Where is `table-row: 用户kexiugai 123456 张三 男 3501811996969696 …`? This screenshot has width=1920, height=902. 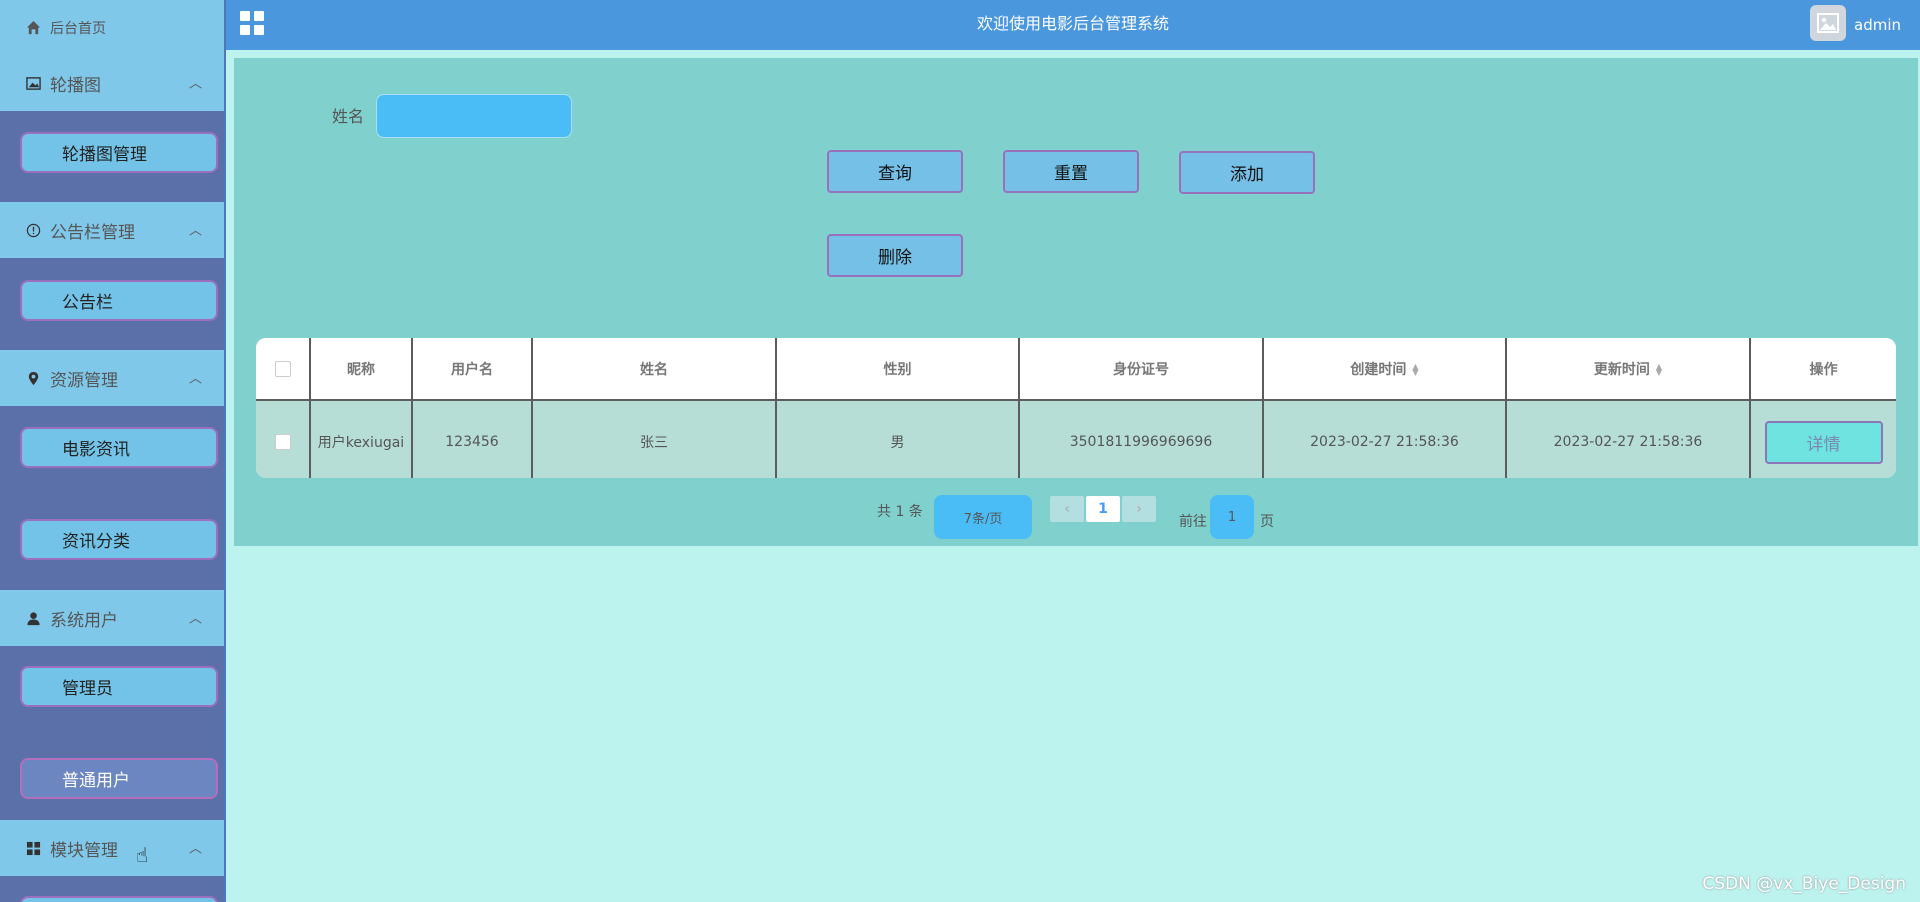
table-row: 用户kexiugai 123456 张三 男 3501811996969696 … is located at coordinates (1076, 438).